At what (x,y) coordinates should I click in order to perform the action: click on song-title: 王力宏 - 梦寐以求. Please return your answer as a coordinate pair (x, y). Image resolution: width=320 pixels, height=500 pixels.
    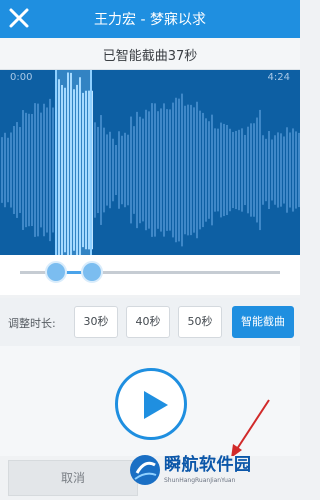
    Looking at the image, I should click on (150, 20).